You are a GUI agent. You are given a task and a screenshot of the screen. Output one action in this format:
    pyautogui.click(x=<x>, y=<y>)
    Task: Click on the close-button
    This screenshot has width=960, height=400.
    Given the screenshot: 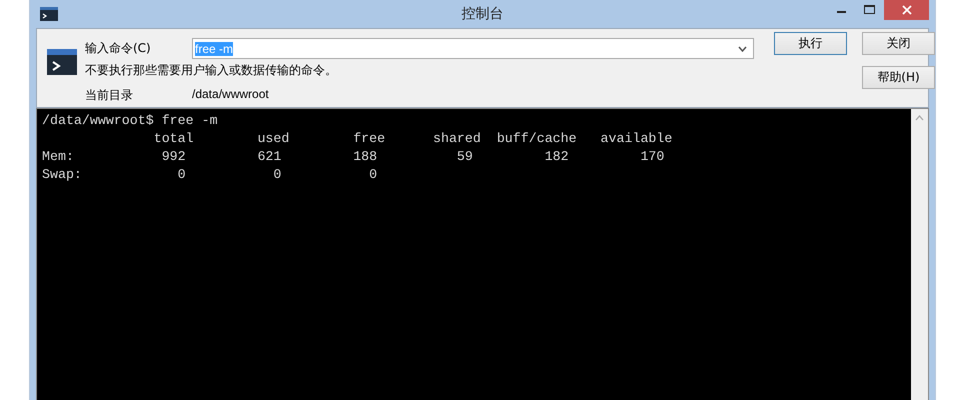 What is the action you would take?
    pyautogui.click(x=906, y=10)
    